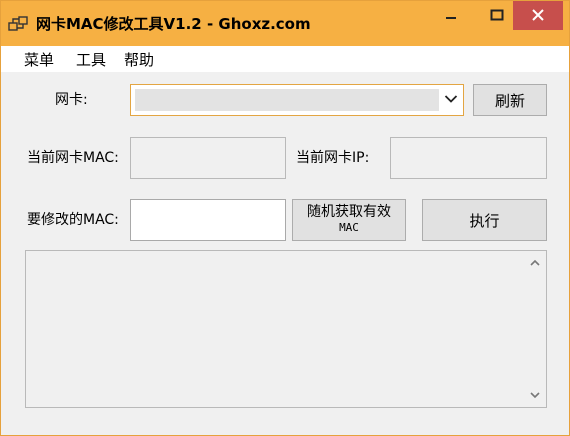  I want to click on menu-item-menu: 菜单, so click(39, 60).